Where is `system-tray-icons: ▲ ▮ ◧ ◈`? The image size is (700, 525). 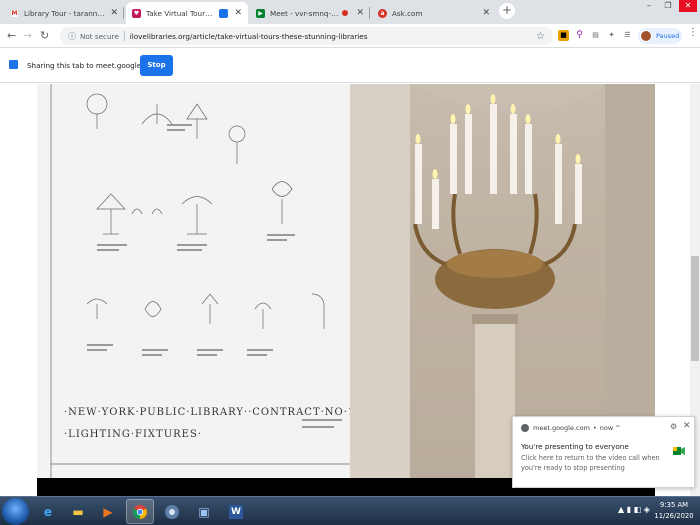 system-tray-icons: ▲ ▮ ◧ ◈ is located at coordinates (634, 509).